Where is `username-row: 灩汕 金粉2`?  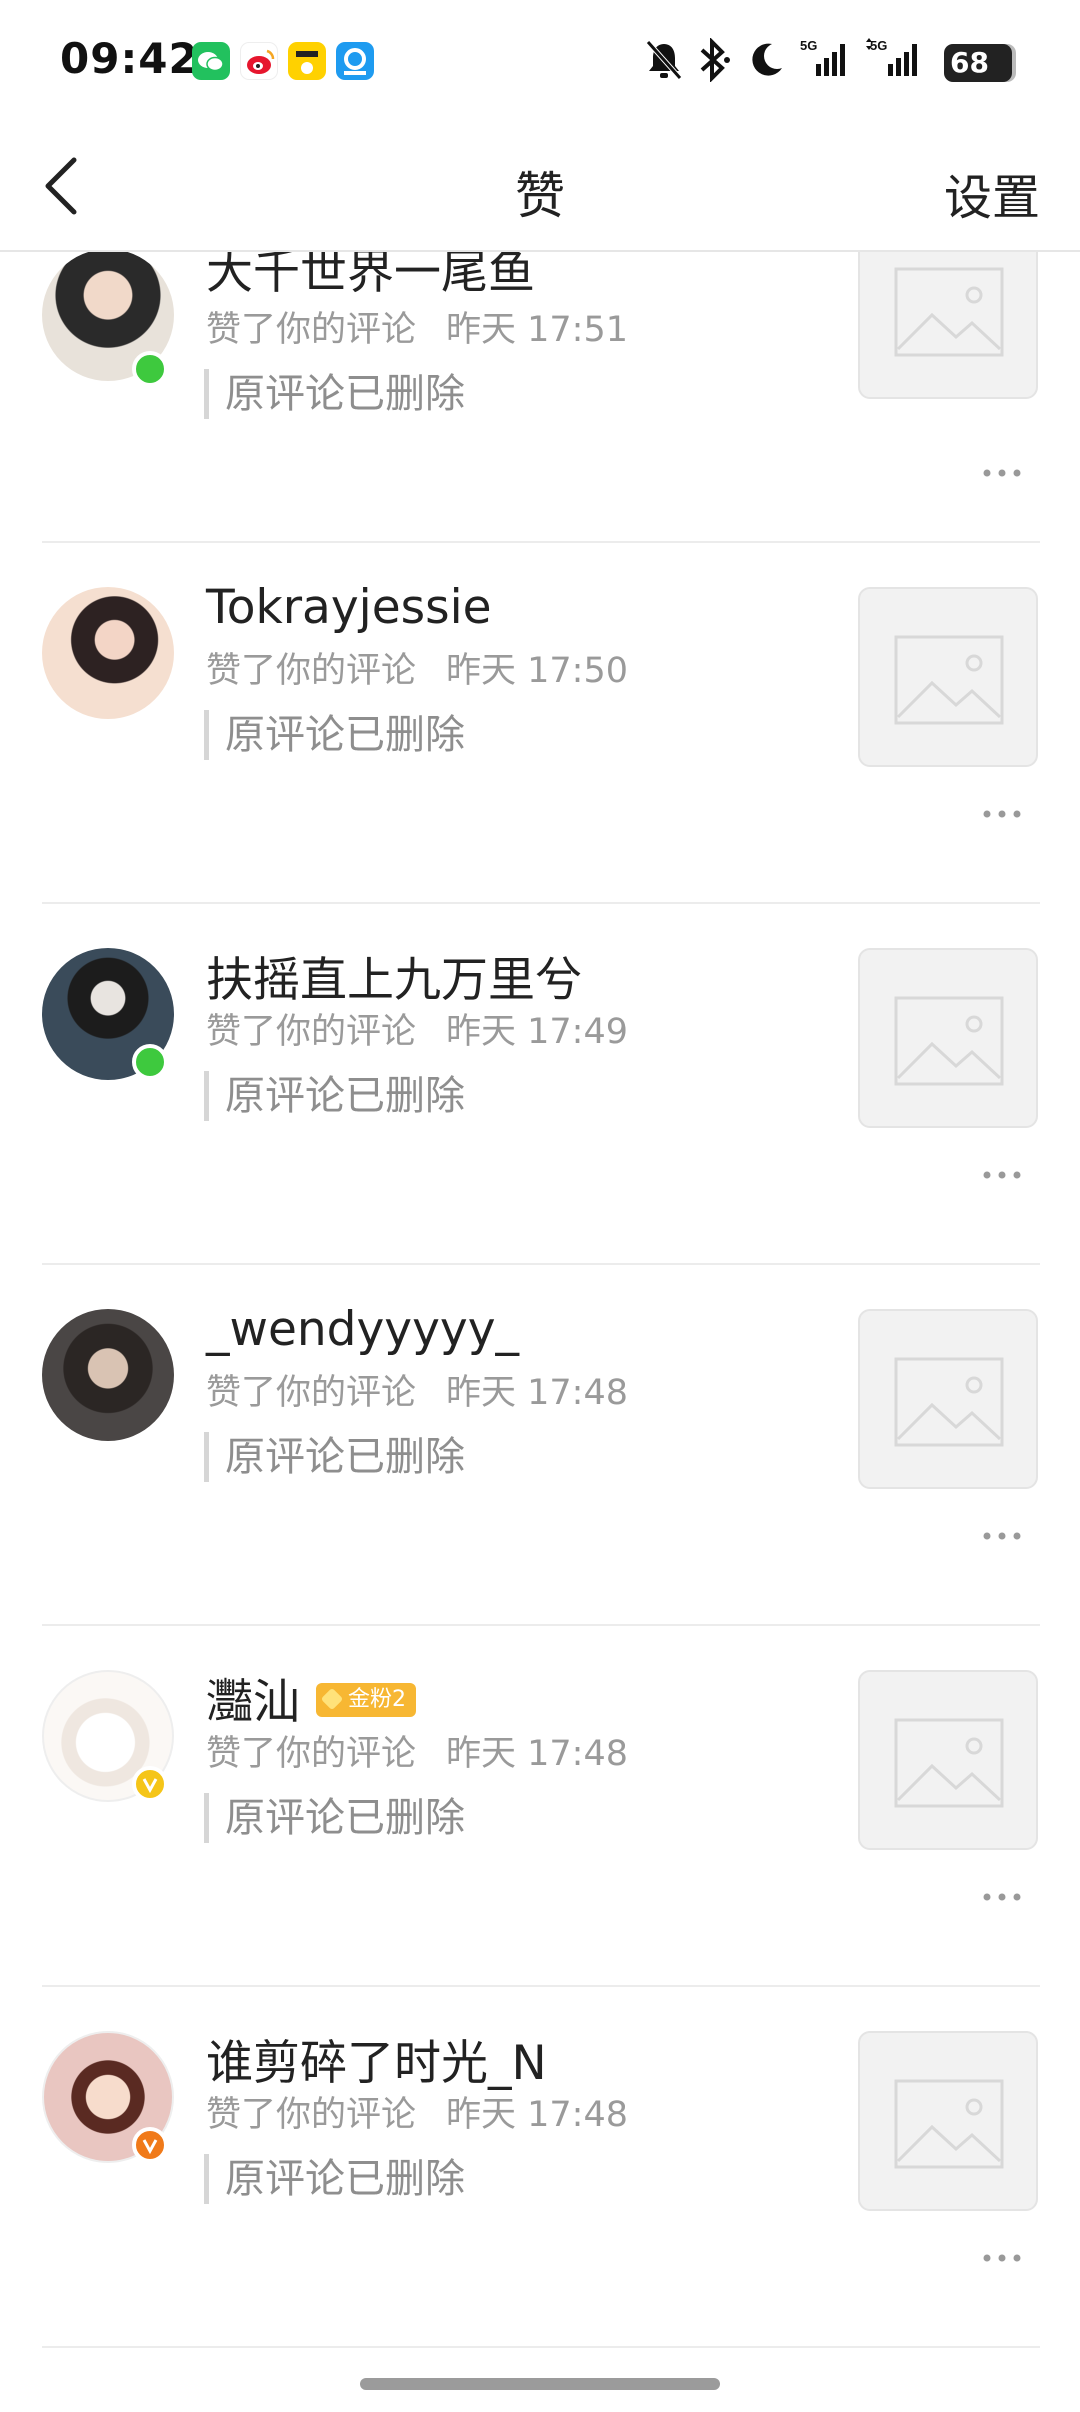 username-row: 灩汕 金粉2 is located at coordinates (311, 1697).